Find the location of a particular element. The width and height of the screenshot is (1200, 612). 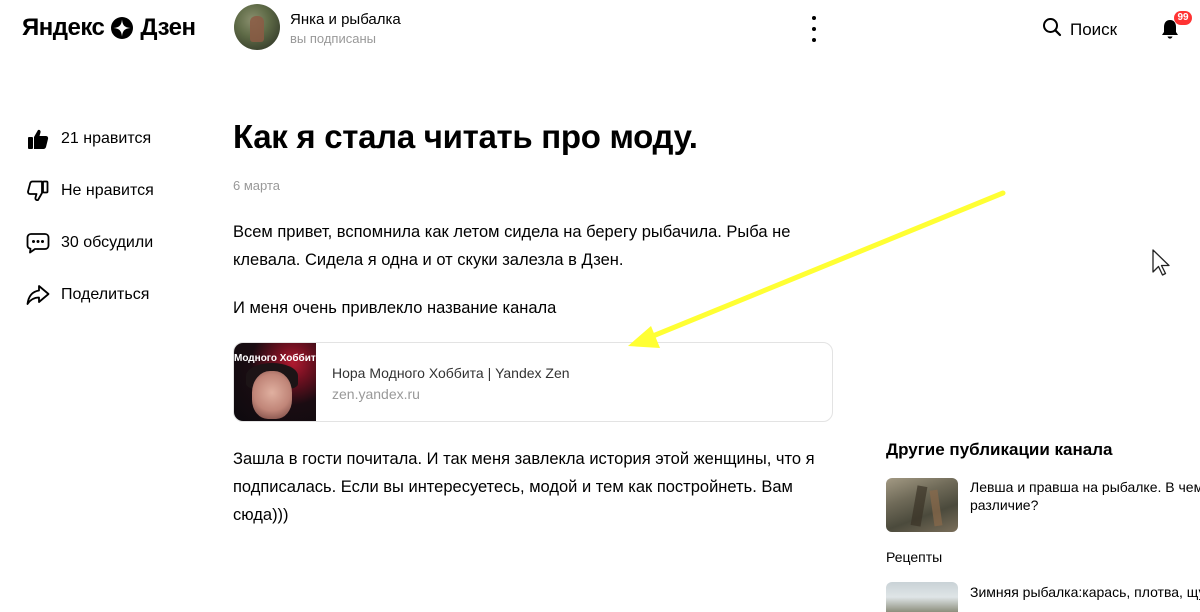

zen-logo-icon is located at coordinates (122, 28).